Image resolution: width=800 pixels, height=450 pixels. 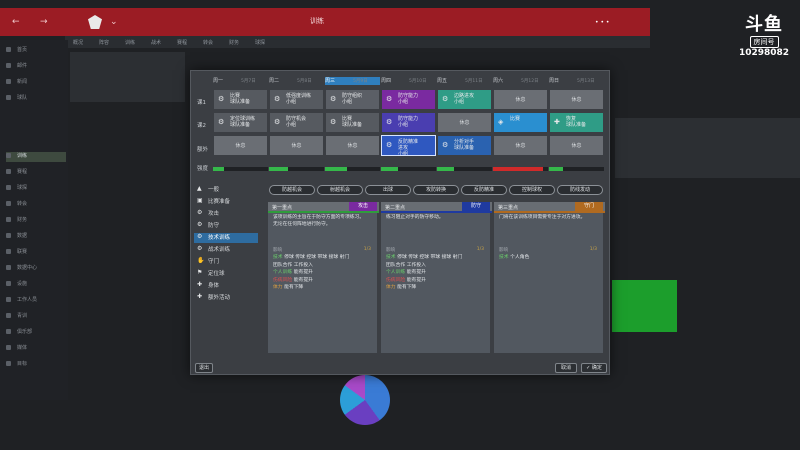 What do you see at coordinates (182, 42) in the screenshot?
I see `subnav-tab: 赛程` at bounding box center [182, 42].